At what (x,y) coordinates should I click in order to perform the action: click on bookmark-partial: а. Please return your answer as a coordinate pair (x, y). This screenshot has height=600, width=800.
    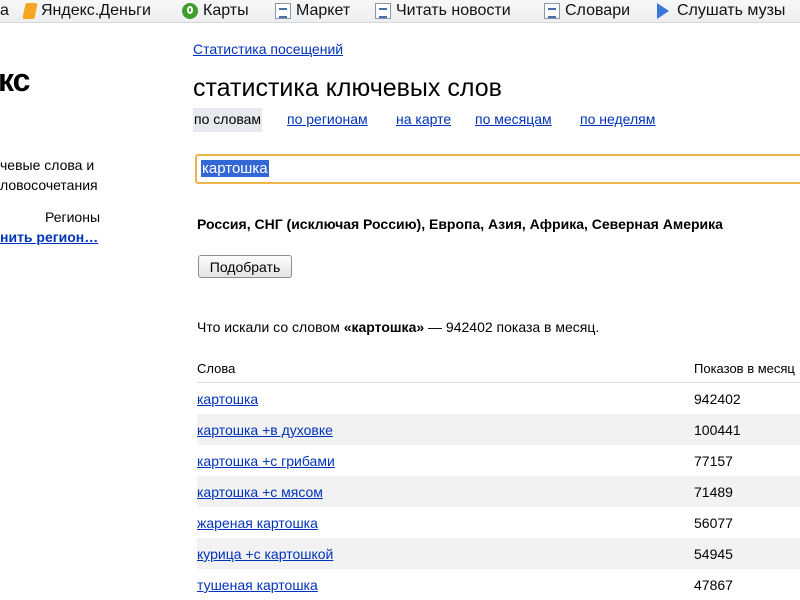
    Looking at the image, I should click on (4, 11).